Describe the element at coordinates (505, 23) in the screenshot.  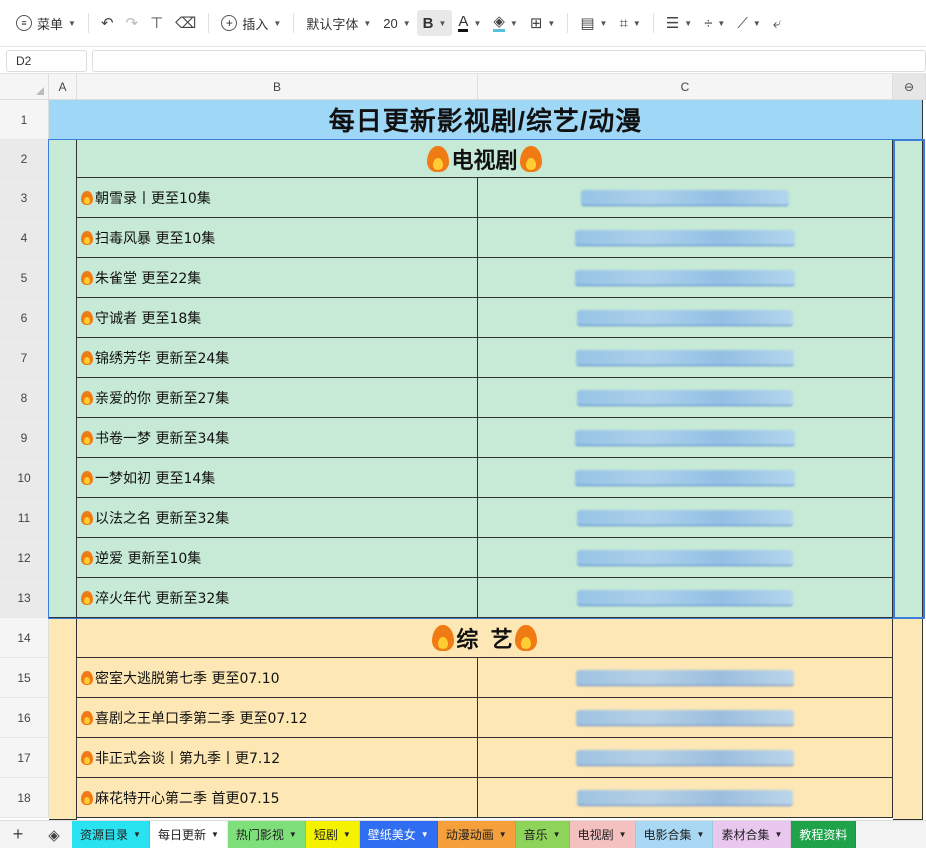
I see `fill-color-button: ◈ ▼` at that location.